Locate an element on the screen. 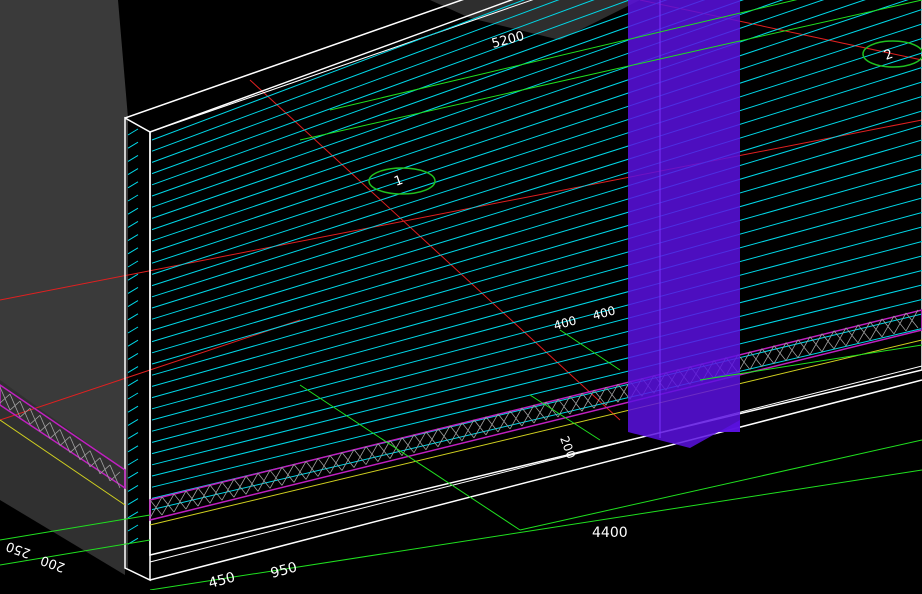 The image size is (922, 594). dim-text-bottom-left-b: 950 is located at coordinates (284, 570).